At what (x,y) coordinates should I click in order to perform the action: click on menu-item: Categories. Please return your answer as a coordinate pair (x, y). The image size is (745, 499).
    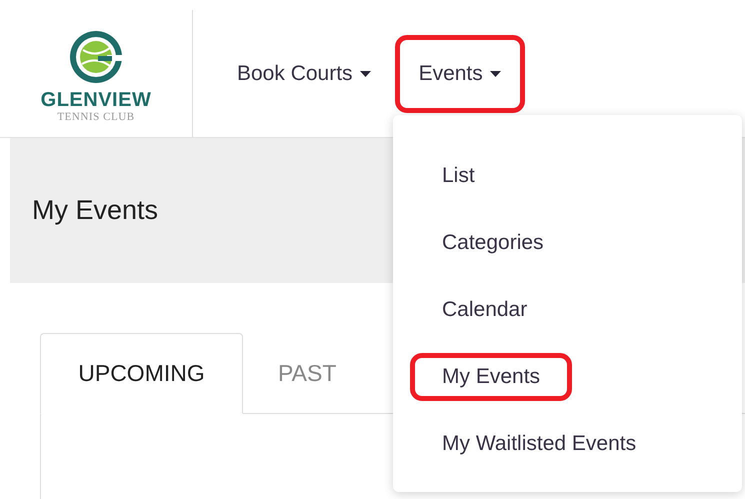
    Looking at the image, I should click on (493, 243).